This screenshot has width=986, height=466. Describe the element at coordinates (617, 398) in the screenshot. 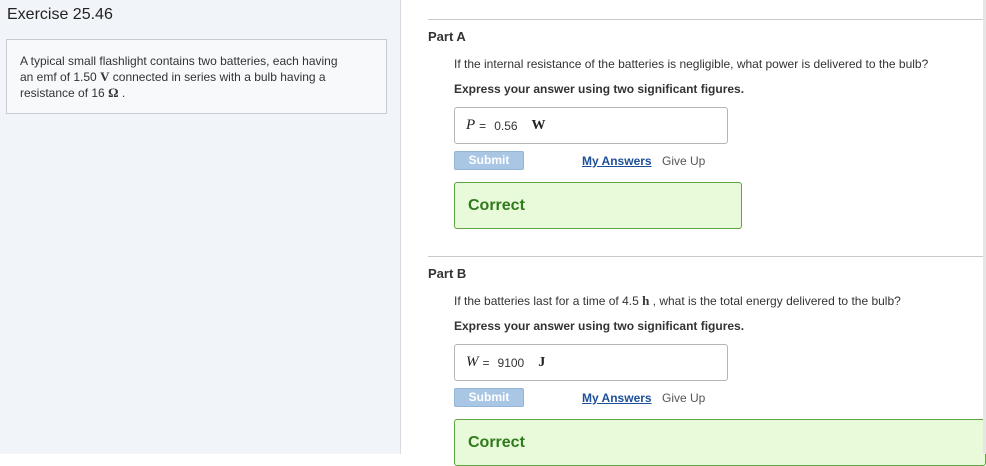

I see `part-b-my-answers-link: My Answers` at that location.